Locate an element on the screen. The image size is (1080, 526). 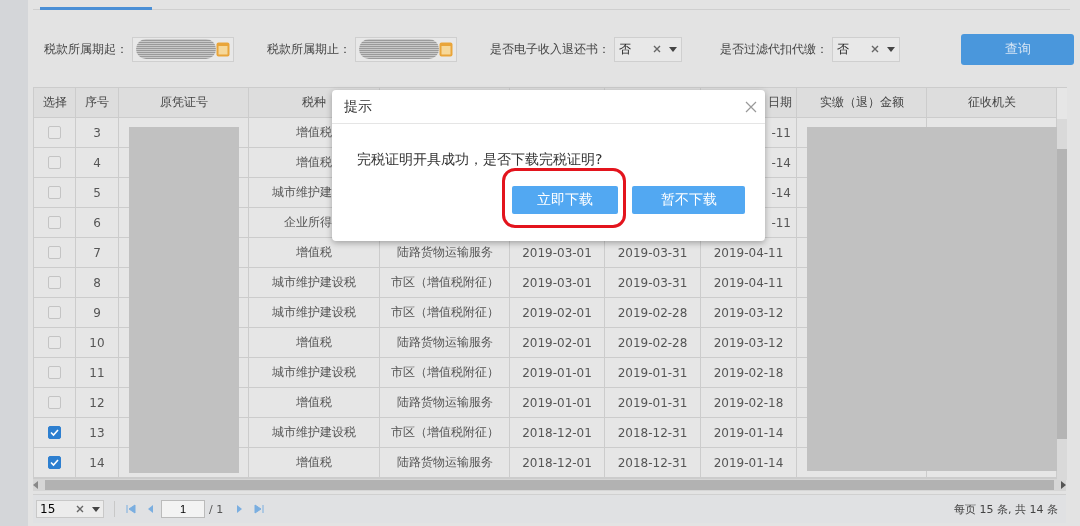
filter-label: 税款所属期起： is located at coordinates (86, 49).